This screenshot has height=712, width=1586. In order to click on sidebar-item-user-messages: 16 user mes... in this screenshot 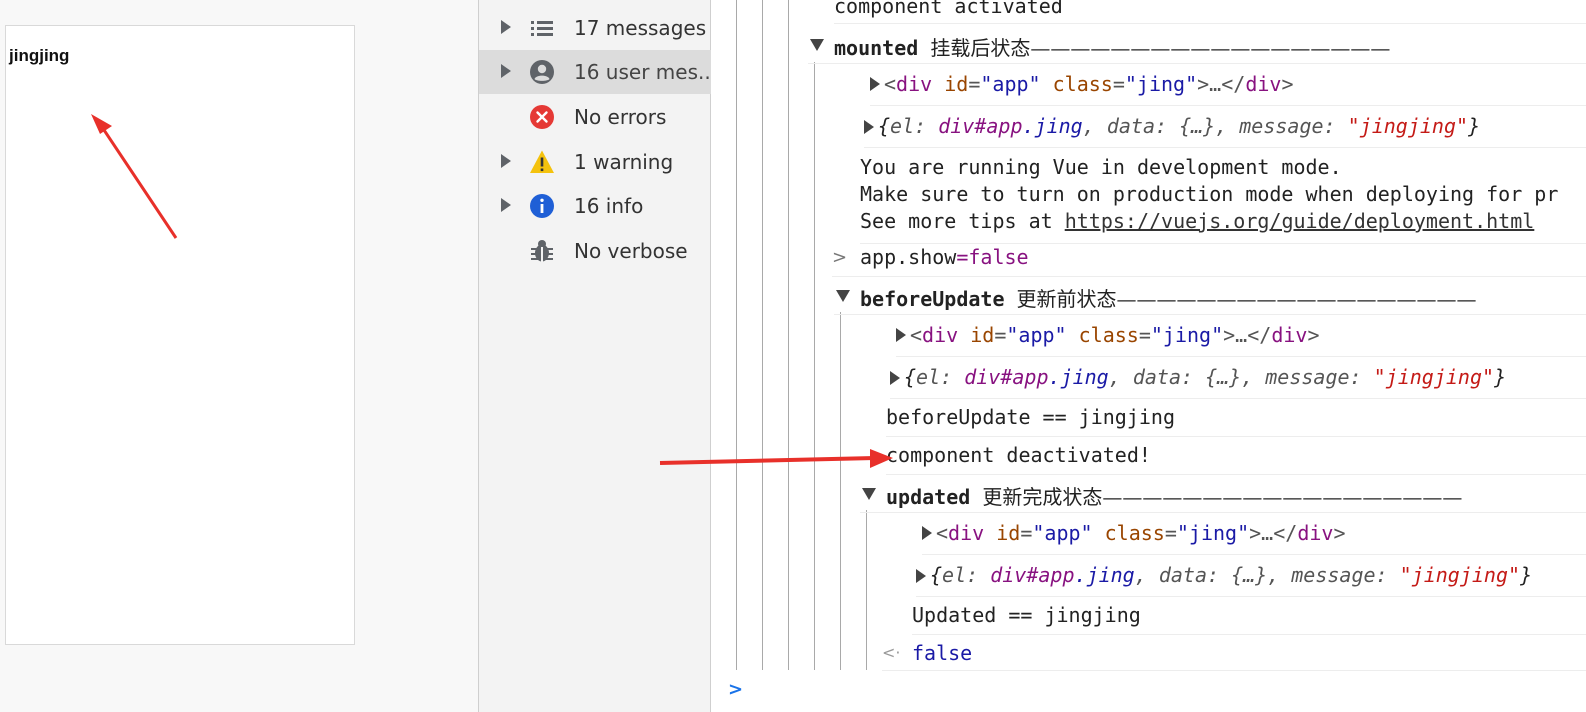, I will do `click(595, 72)`.